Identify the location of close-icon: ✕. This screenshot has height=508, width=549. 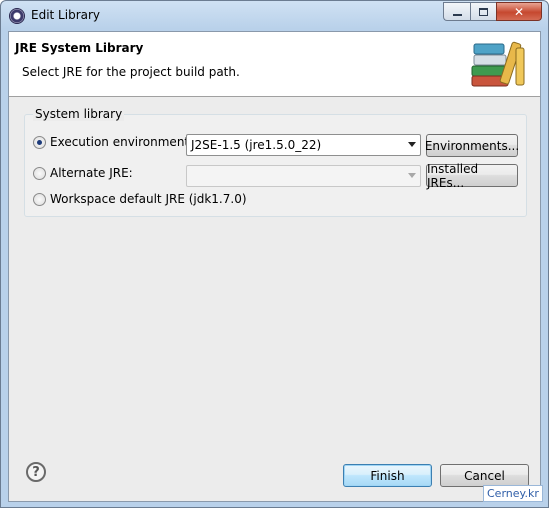
(519, 11).